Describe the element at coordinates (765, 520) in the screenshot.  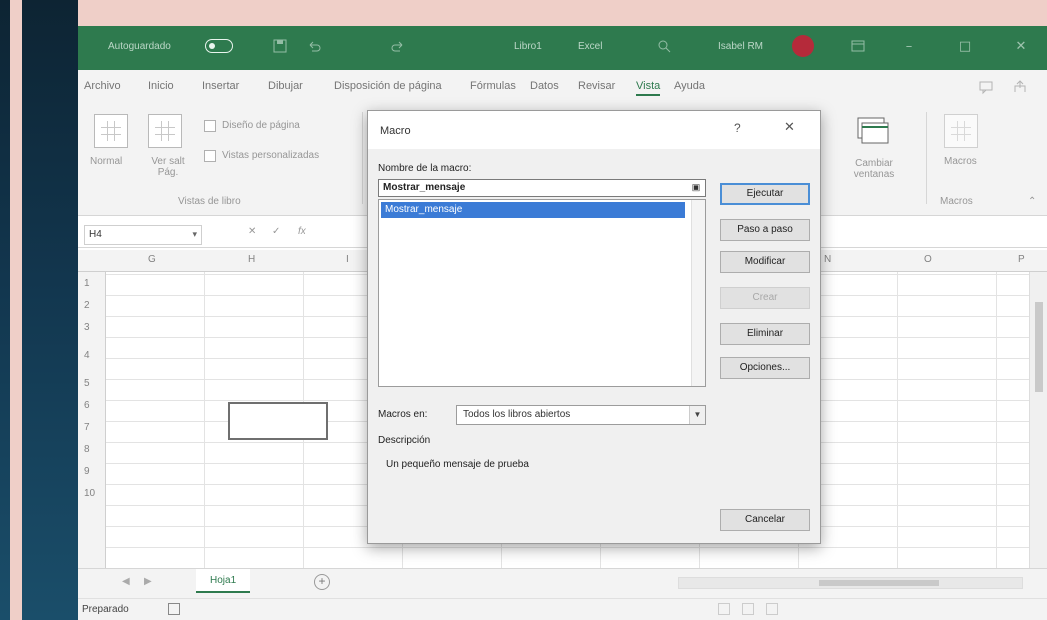
I see `cancel-button: Cancelar` at that location.